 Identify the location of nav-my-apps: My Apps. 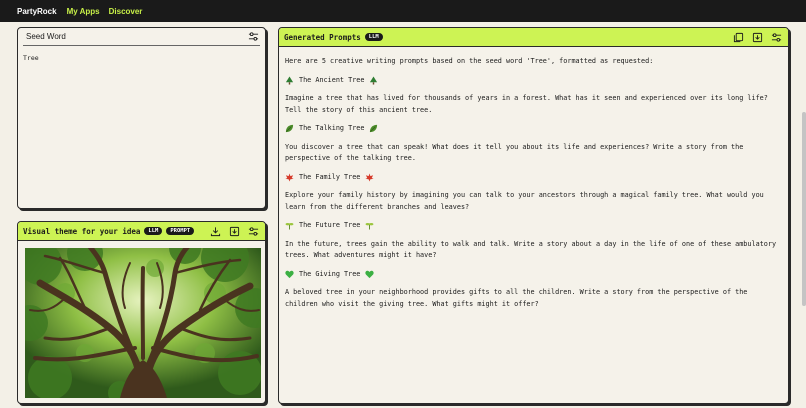
(83, 11).